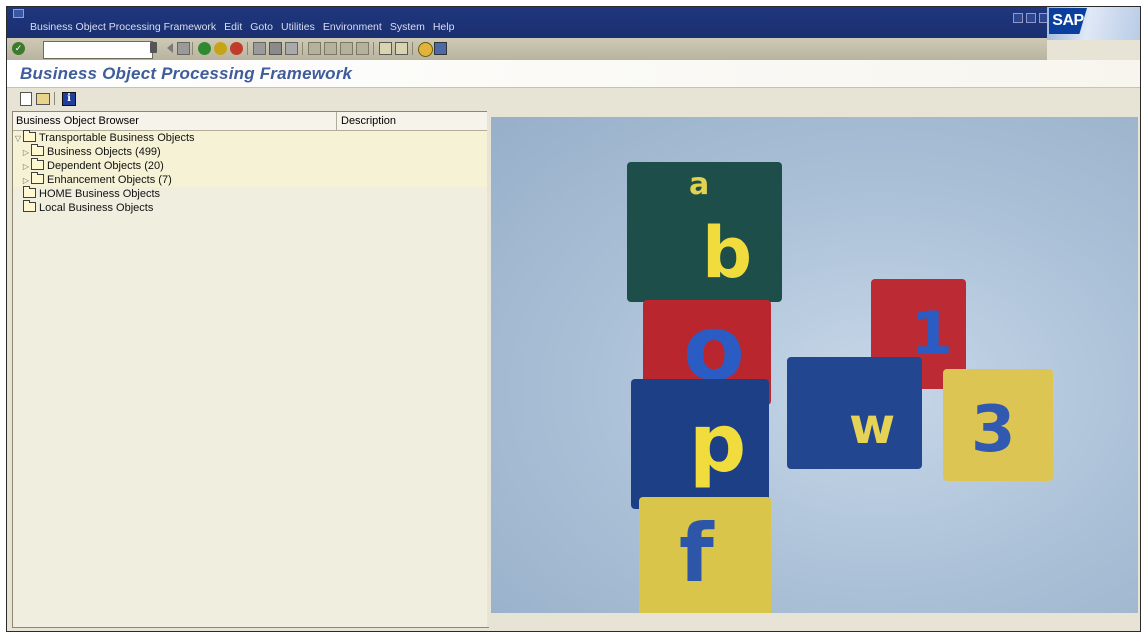 The height and width of the screenshot is (633, 1143). Describe the element at coordinates (998, 425) in the screenshot. I see `cube-3: 3` at that location.